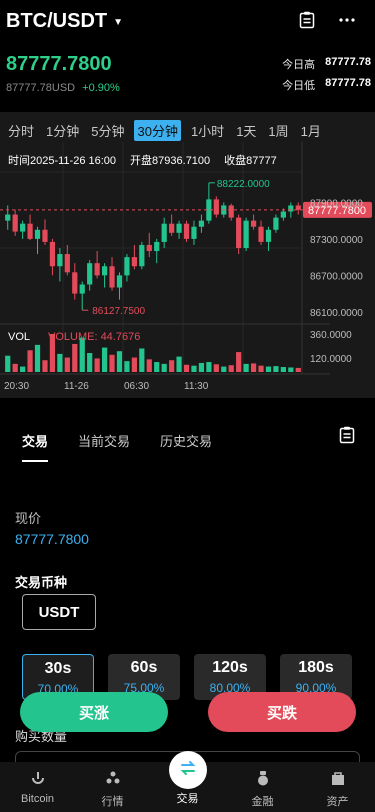 Image resolution: width=375 pixels, height=812 pixels. What do you see at coordinates (331, 335) in the screenshot?
I see `volume-tick-label: 360.0000` at bounding box center [331, 335].